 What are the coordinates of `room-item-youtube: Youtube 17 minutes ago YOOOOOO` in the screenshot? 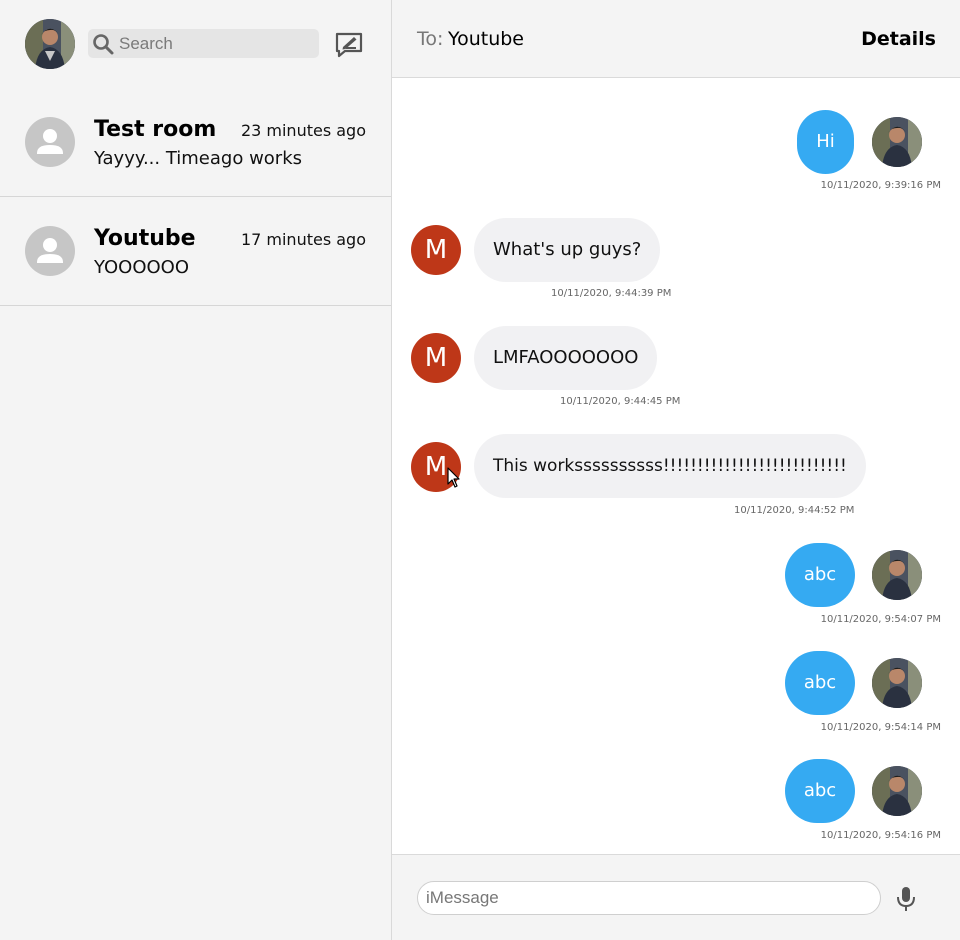 It's located at (195, 251).